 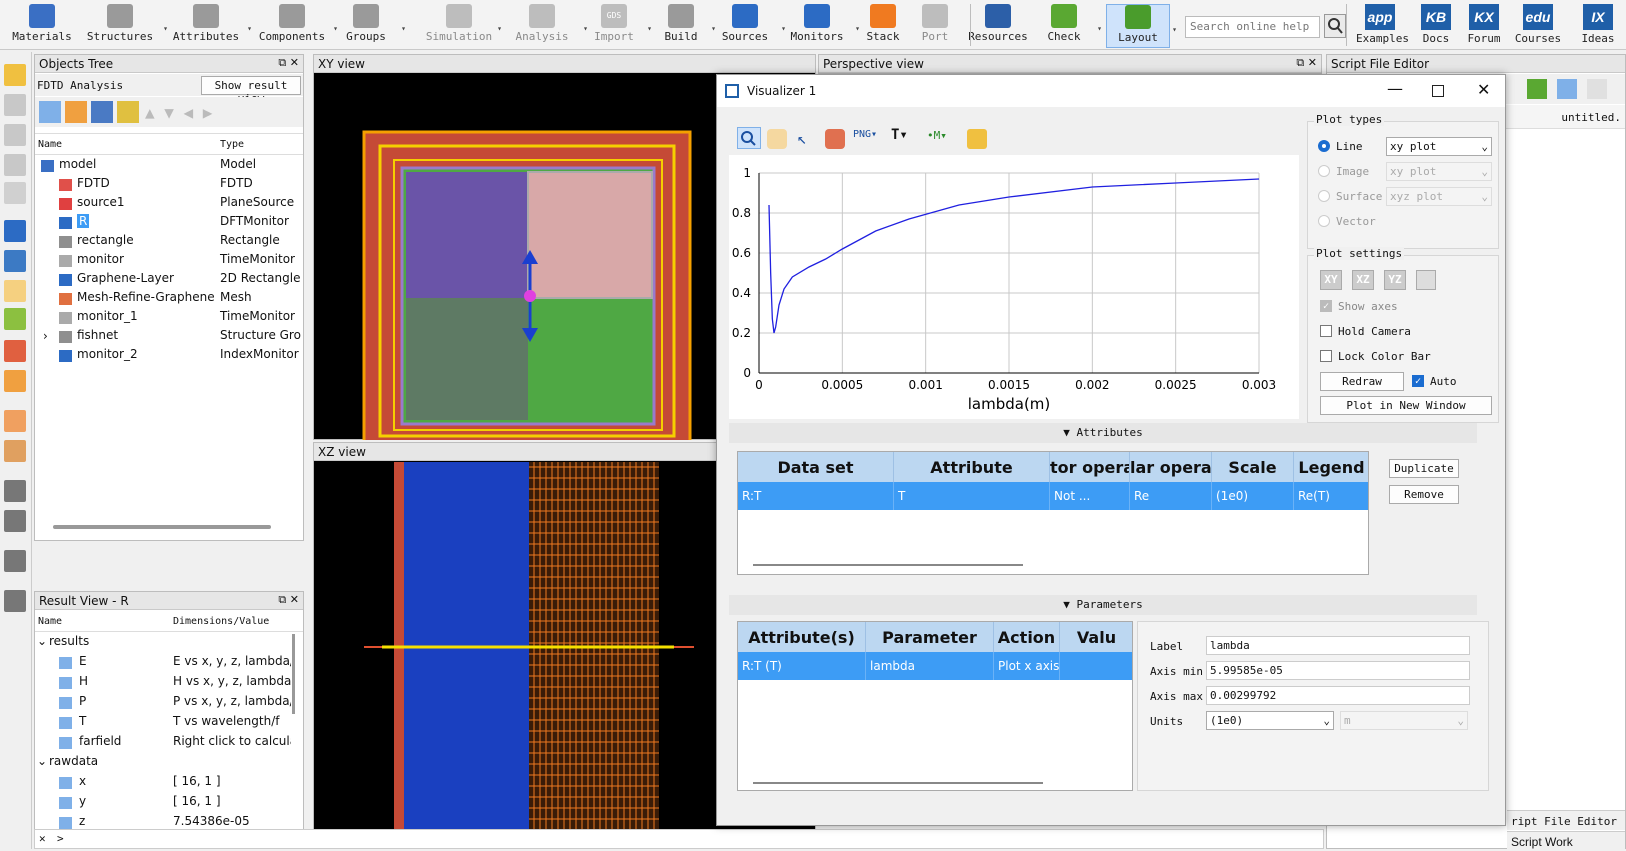 What do you see at coordinates (293, 674) in the screenshot?
I see `vertical-scrollbar` at bounding box center [293, 674].